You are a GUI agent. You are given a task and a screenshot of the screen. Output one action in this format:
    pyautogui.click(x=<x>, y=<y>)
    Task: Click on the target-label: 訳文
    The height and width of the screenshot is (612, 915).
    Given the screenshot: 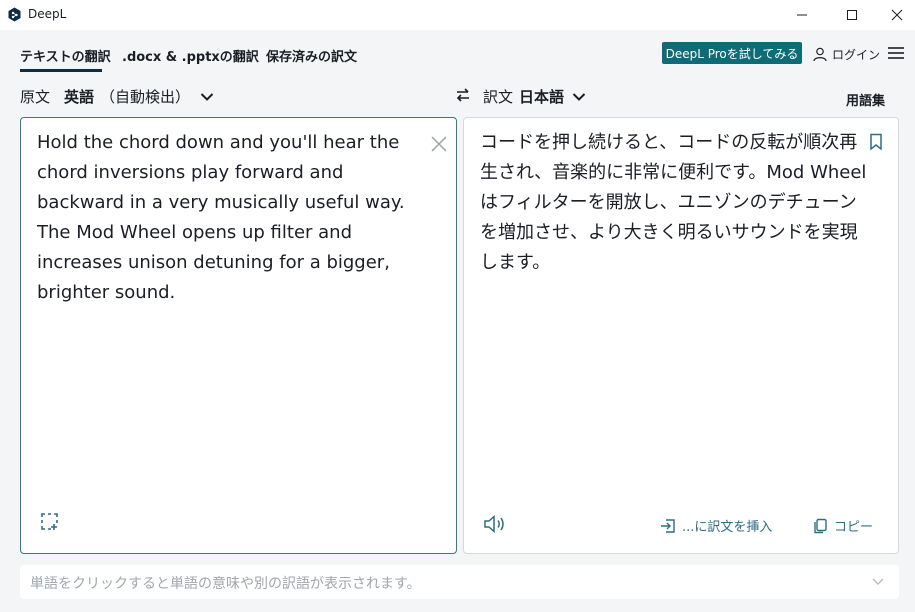 What is the action you would take?
    pyautogui.click(x=498, y=97)
    